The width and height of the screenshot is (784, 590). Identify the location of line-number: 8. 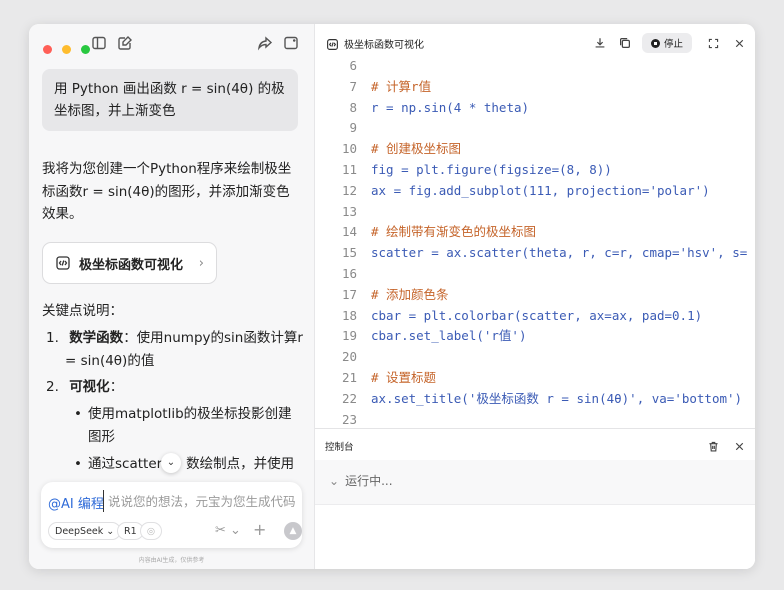
(353, 107).